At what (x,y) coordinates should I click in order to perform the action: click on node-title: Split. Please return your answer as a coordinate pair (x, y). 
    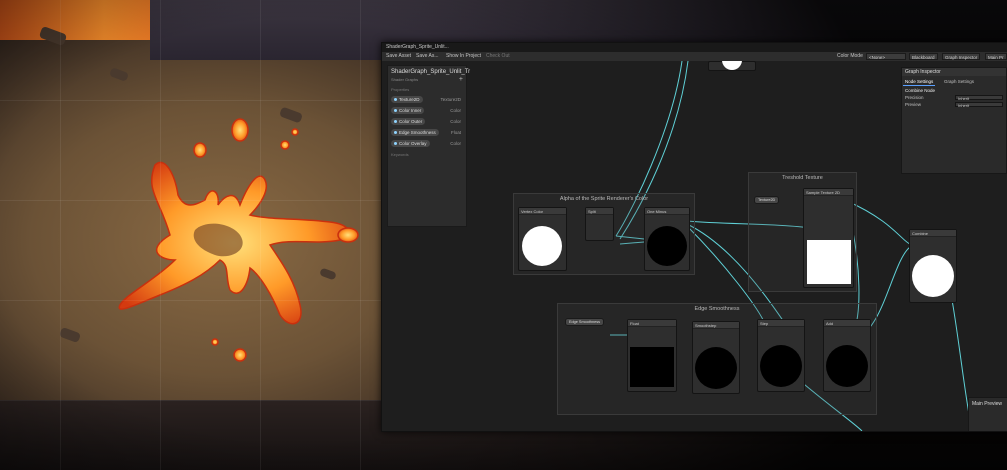
    Looking at the image, I should click on (599, 211).